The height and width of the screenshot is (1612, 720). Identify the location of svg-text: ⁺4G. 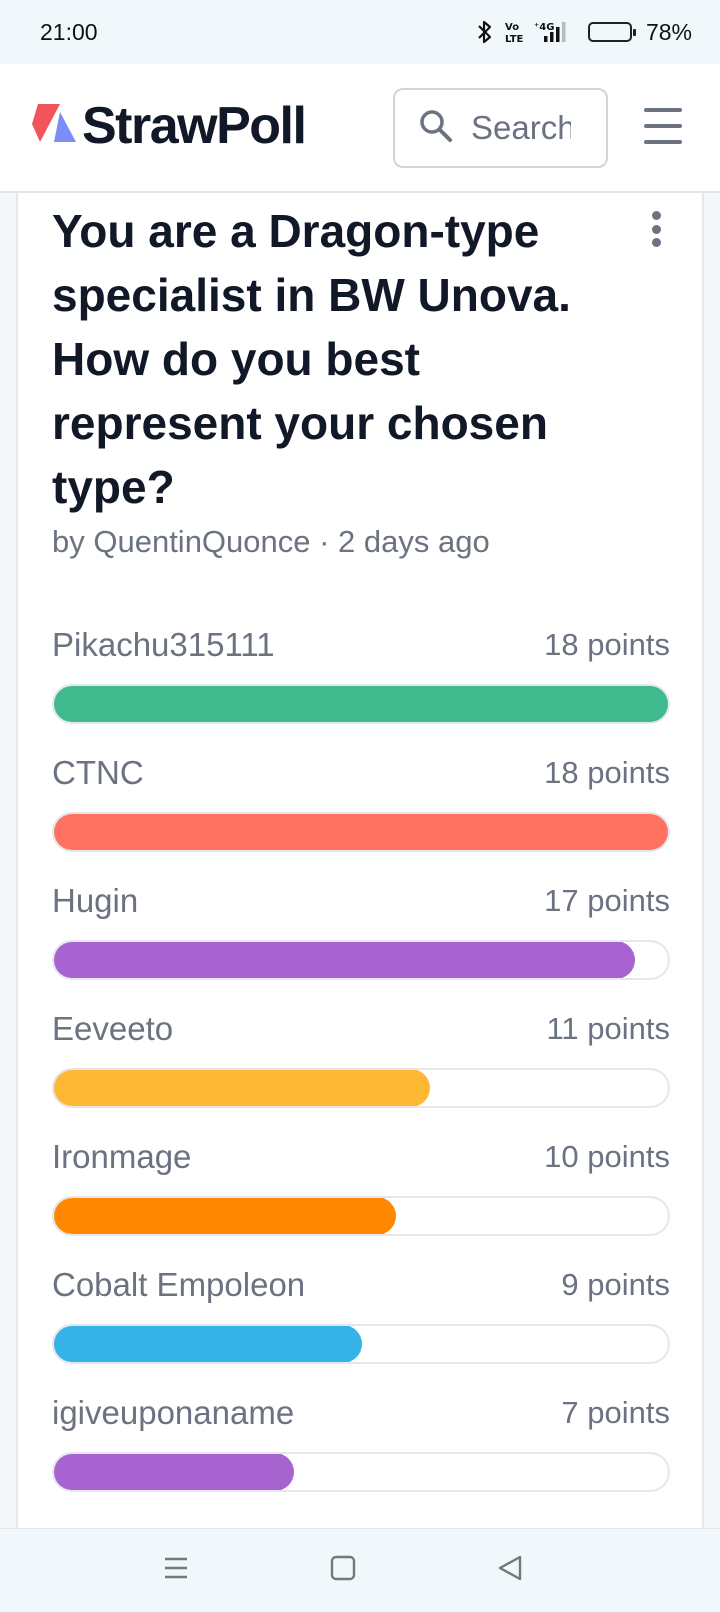
(544, 27).